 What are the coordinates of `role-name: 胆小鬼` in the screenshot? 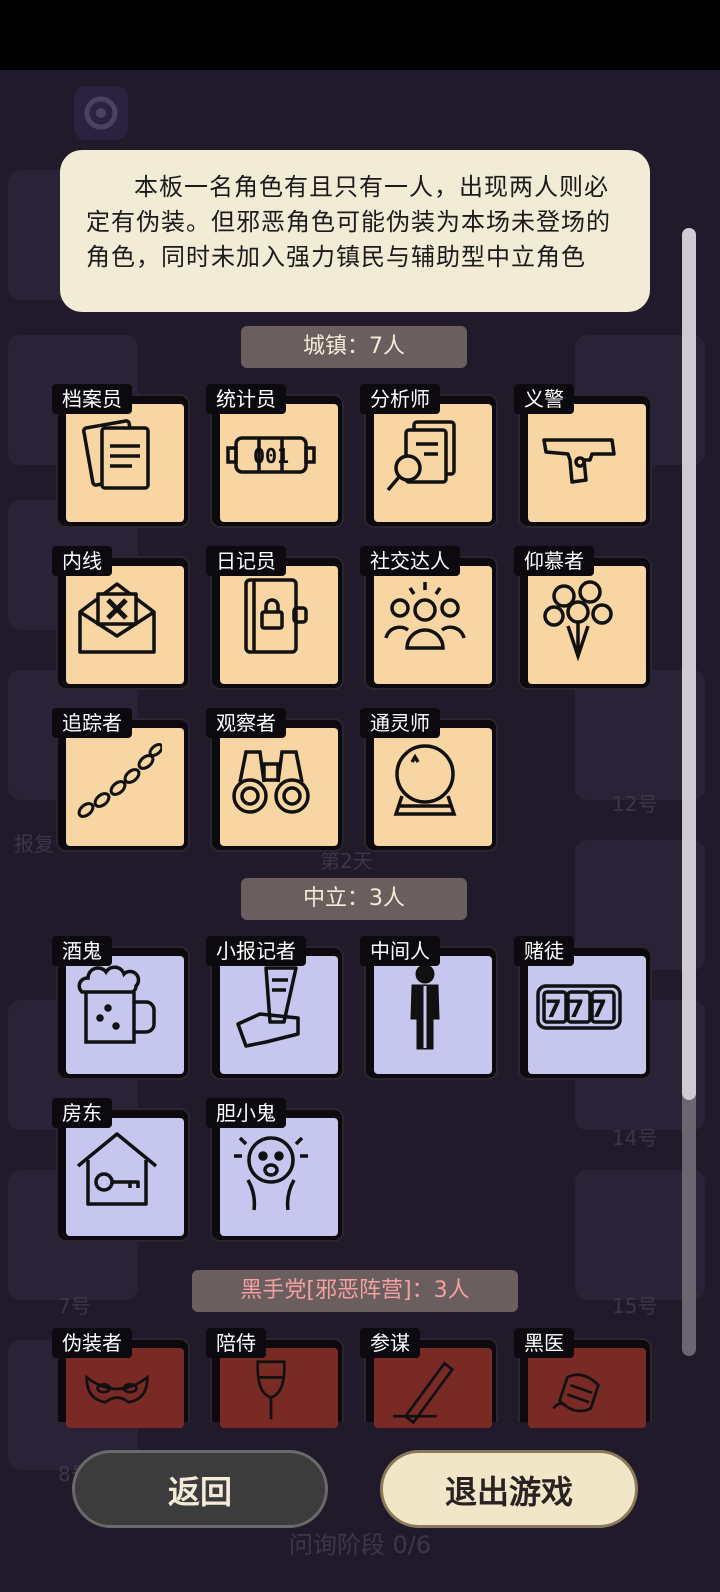 It's located at (246, 1113).